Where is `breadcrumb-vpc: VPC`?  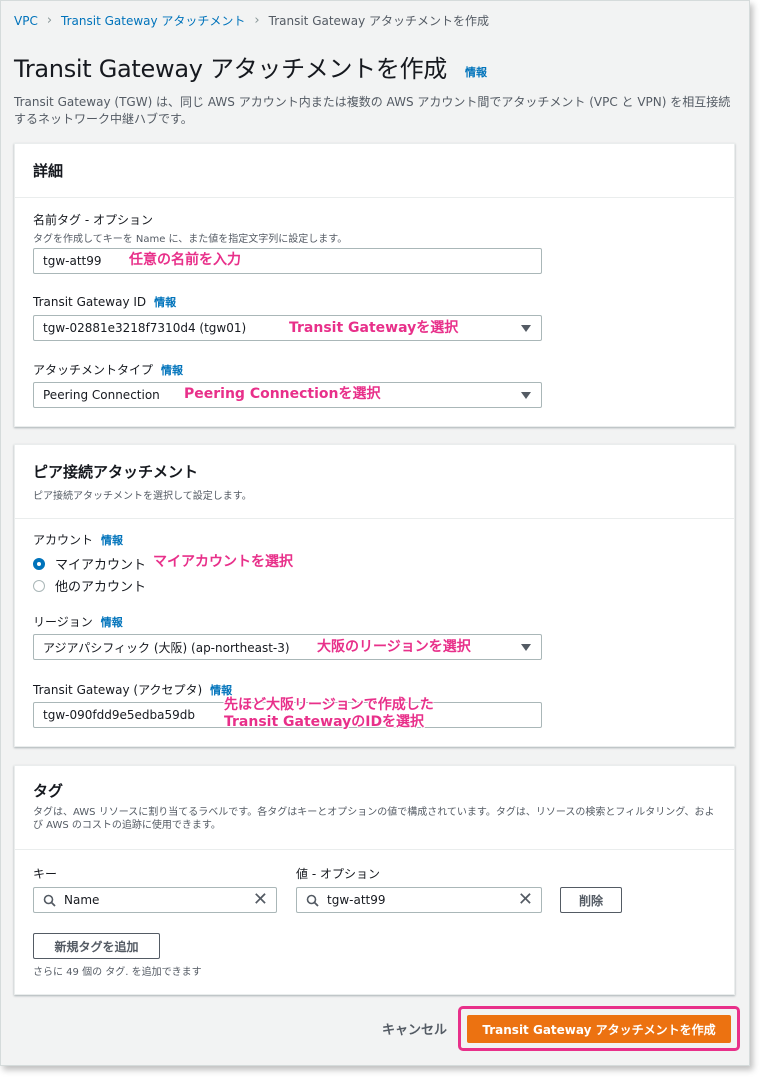 breadcrumb-vpc: VPC is located at coordinates (26, 21).